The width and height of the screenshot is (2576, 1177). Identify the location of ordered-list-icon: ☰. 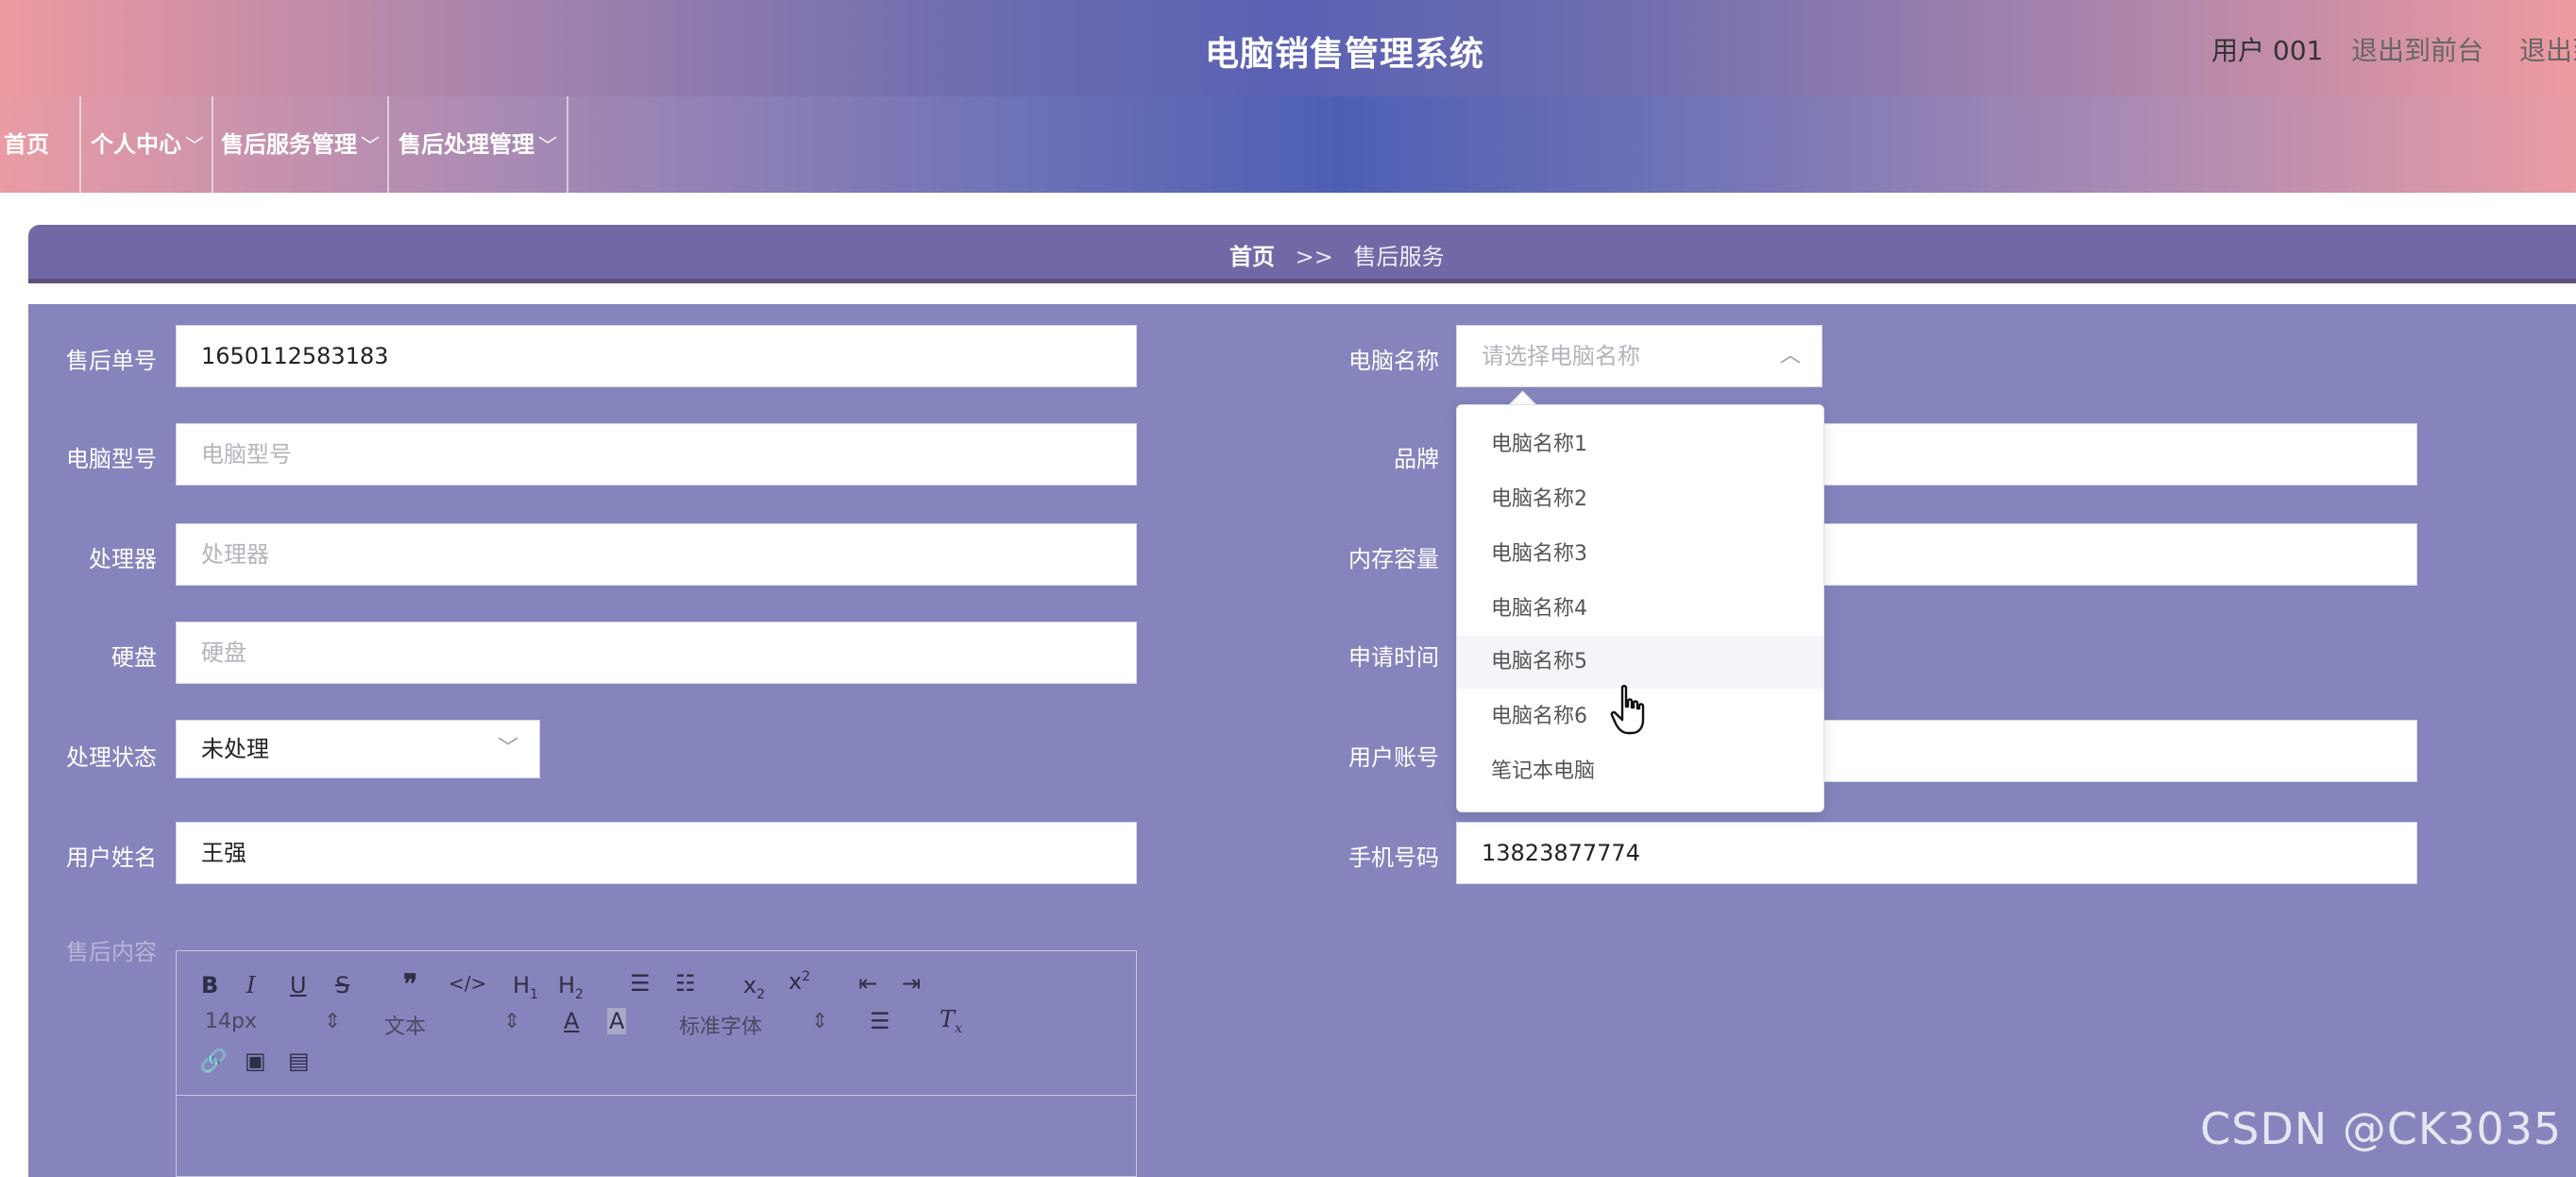
(640, 984).